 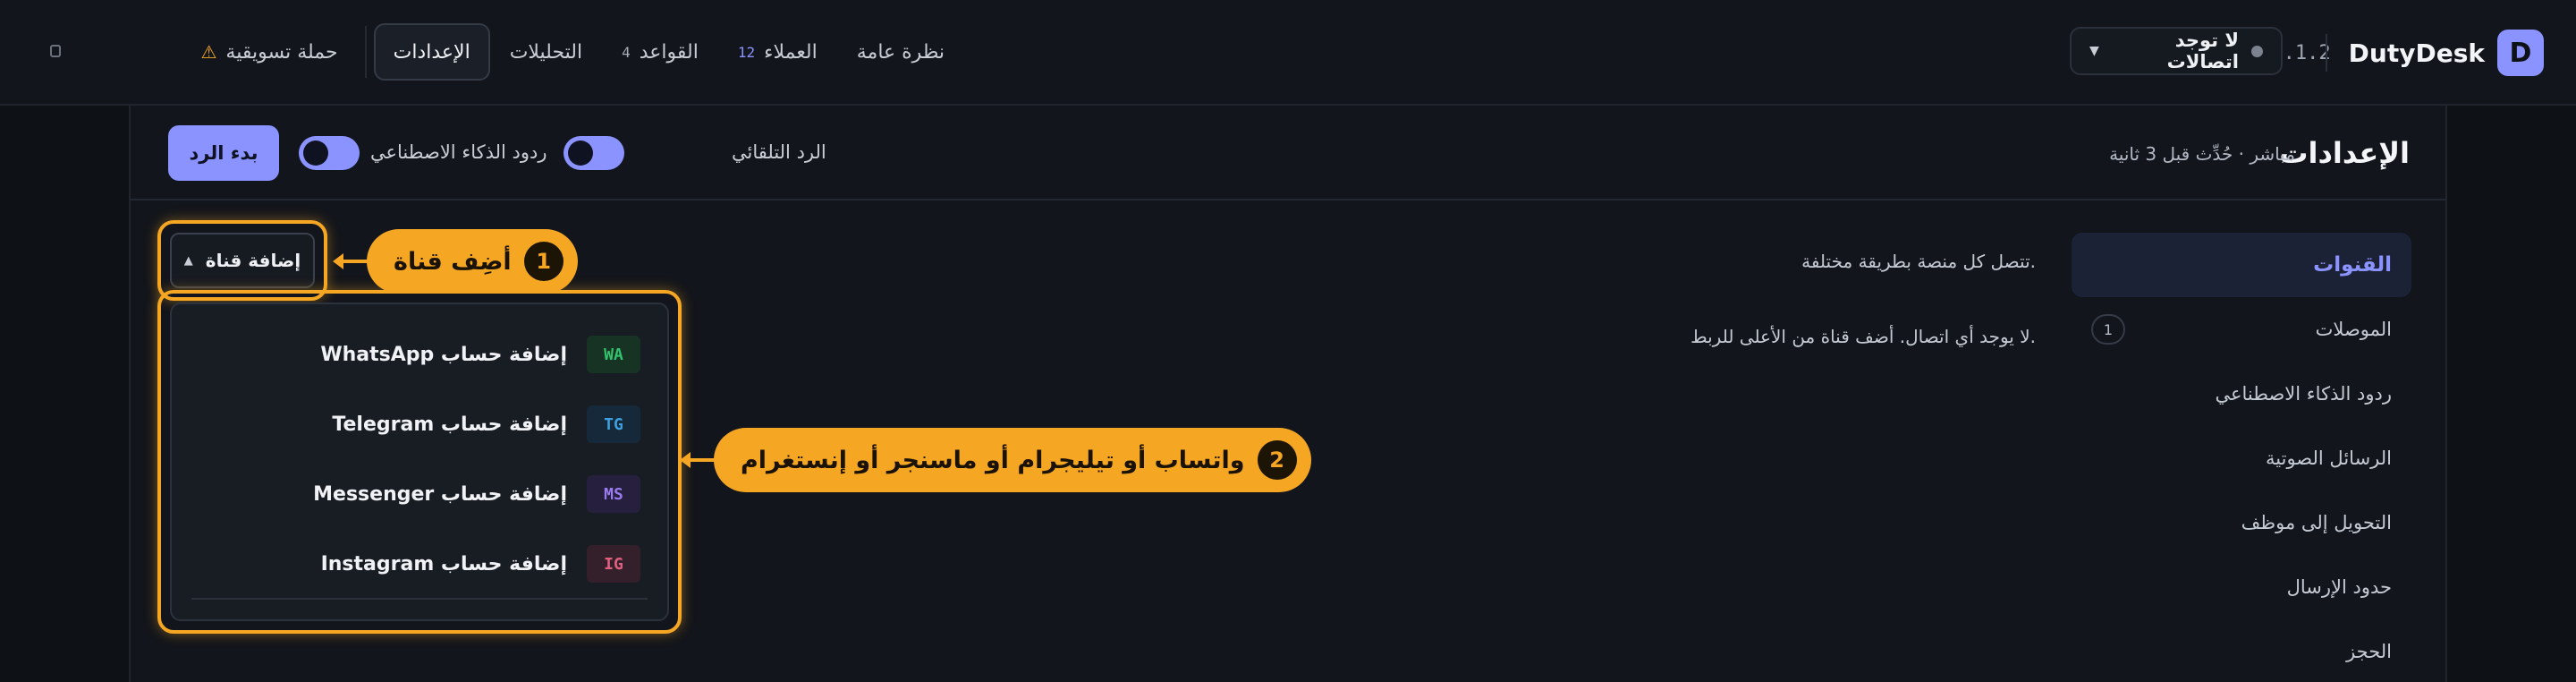 I want to click on nav-settings: الإعدادات, so click(x=431, y=52).